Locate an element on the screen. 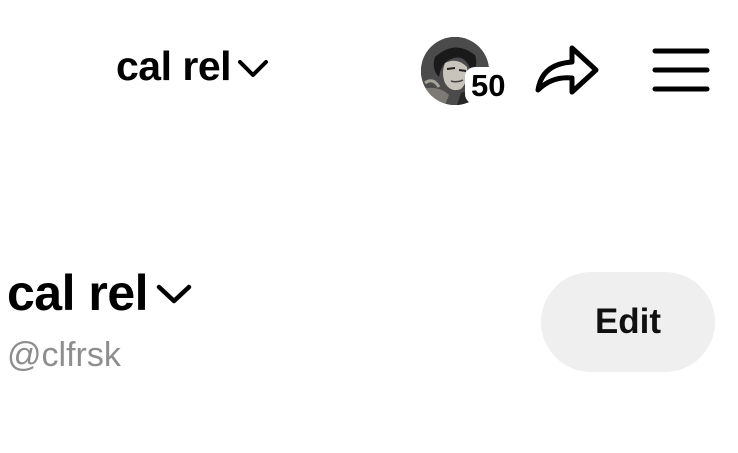 This screenshot has height=453, width=738. profile-handle: @clfrsk is located at coordinates (64, 355).